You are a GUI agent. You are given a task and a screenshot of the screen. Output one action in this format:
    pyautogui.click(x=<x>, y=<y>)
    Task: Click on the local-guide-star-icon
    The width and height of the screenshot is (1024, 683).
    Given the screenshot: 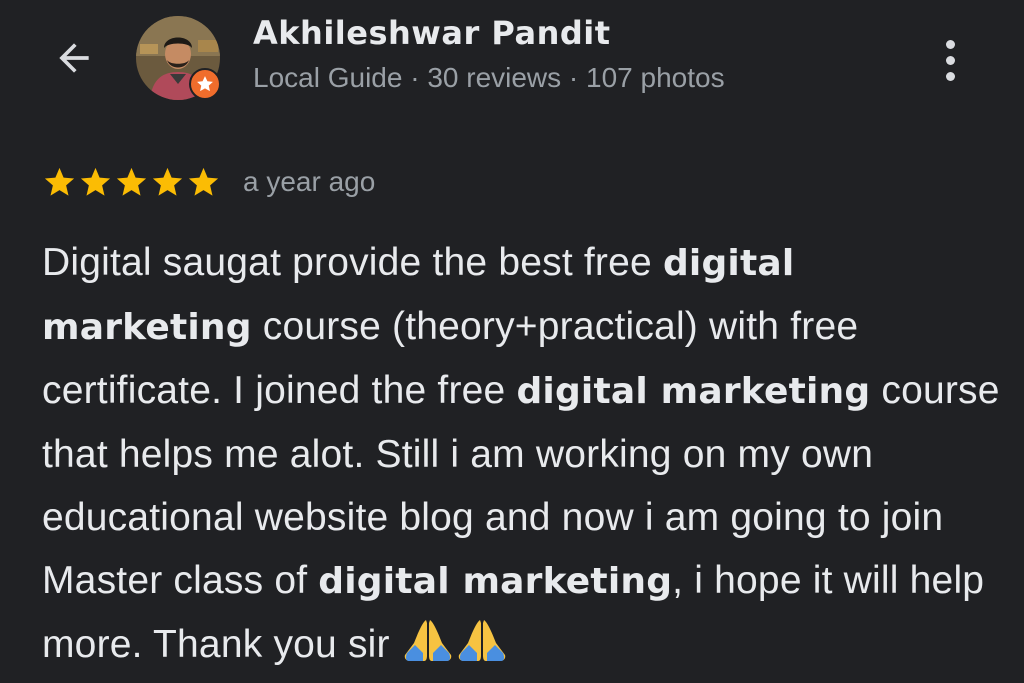 What is the action you would take?
    pyautogui.click(x=205, y=84)
    